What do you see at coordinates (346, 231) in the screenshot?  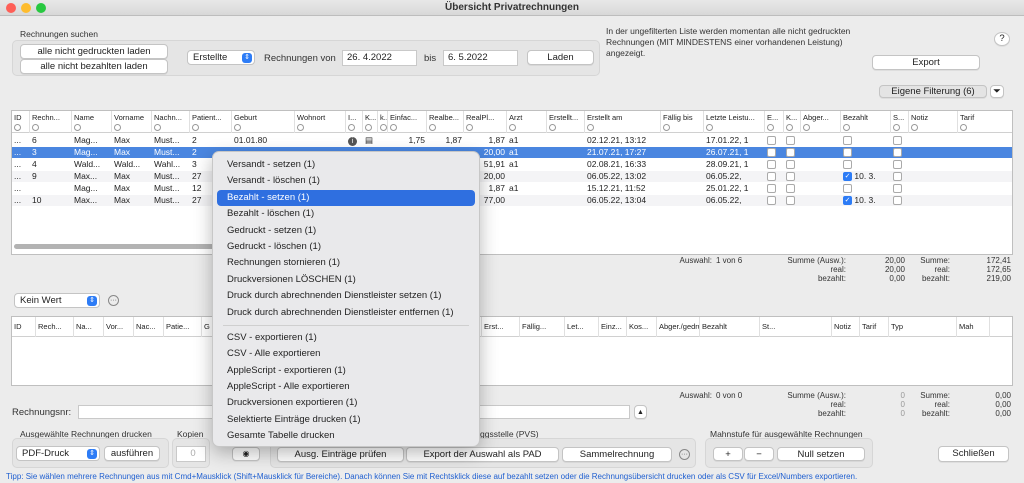 I see `menu-item: Gedruckt - setzen (1)` at bounding box center [346, 231].